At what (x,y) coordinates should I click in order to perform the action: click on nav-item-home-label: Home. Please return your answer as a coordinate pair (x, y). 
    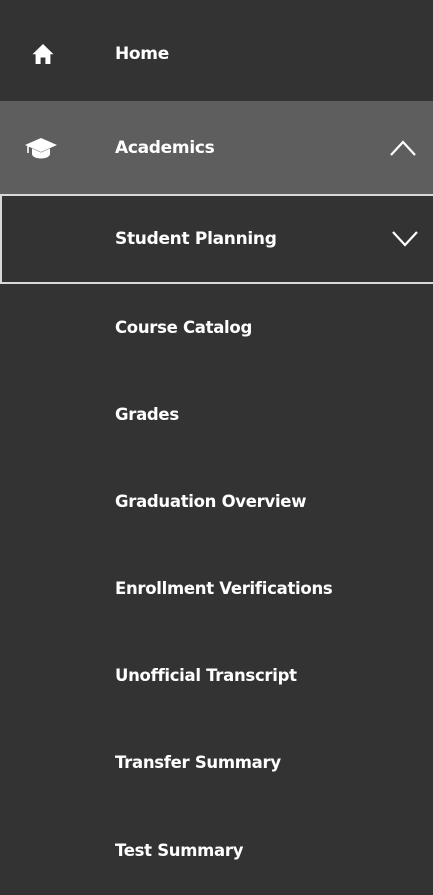
    Looking at the image, I should click on (142, 53).